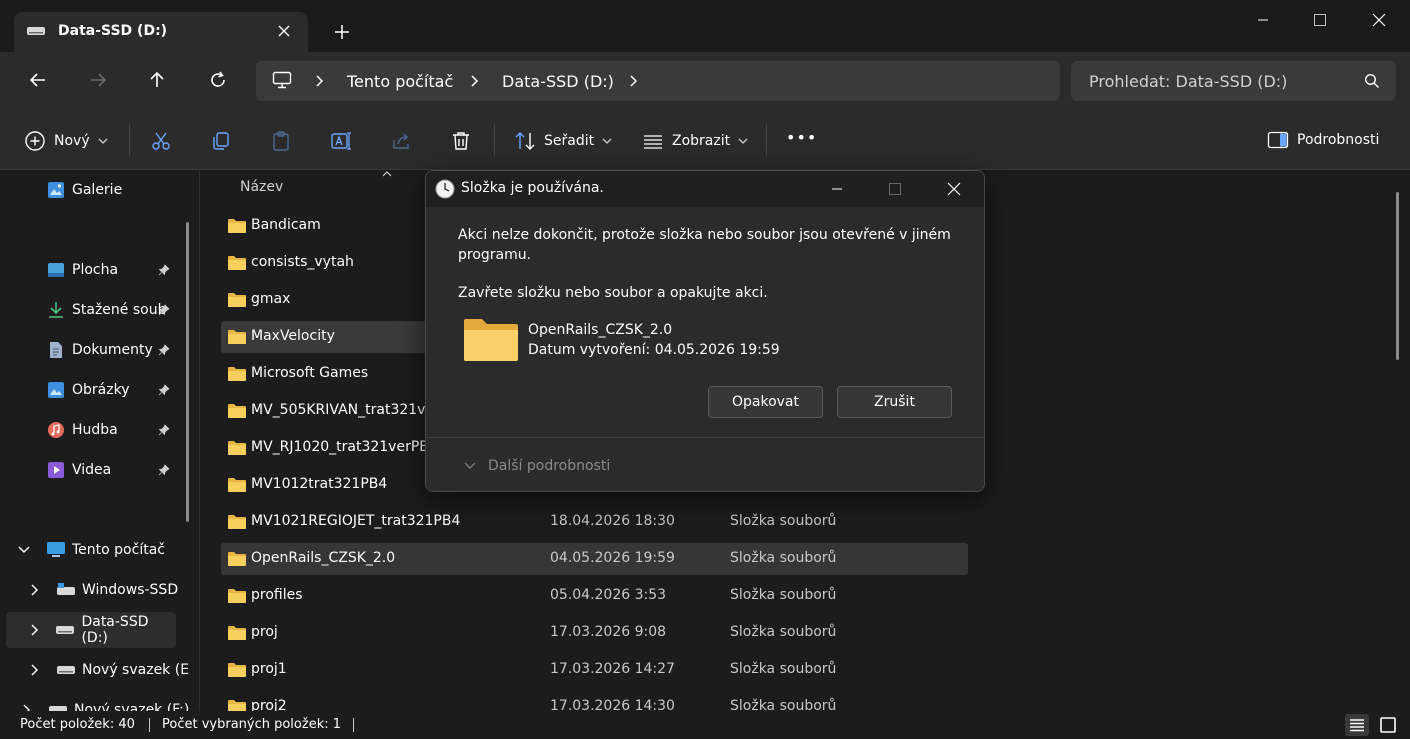  I want to click on table-row: profiles 05.04.2026 3:53 Složka souborů, so click(594, 596).